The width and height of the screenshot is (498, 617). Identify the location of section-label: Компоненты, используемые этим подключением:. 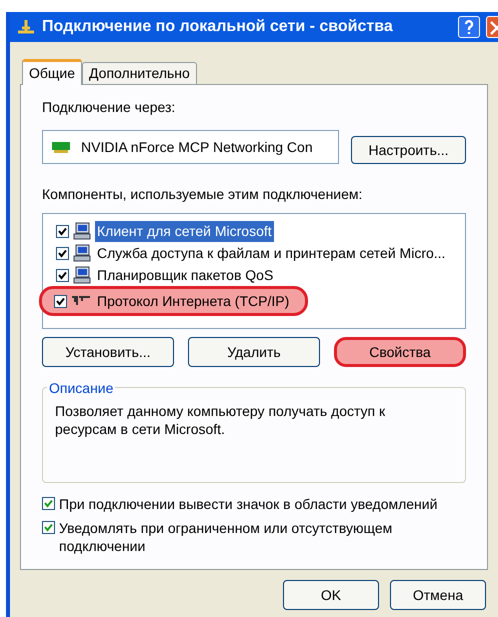
(203, 194).